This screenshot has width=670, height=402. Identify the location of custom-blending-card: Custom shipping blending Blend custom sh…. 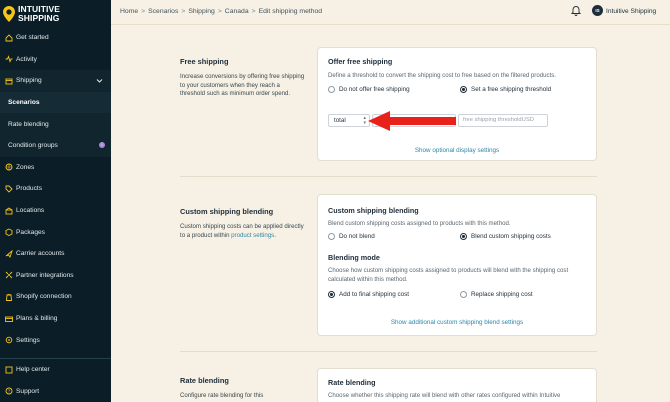
(457, 265).